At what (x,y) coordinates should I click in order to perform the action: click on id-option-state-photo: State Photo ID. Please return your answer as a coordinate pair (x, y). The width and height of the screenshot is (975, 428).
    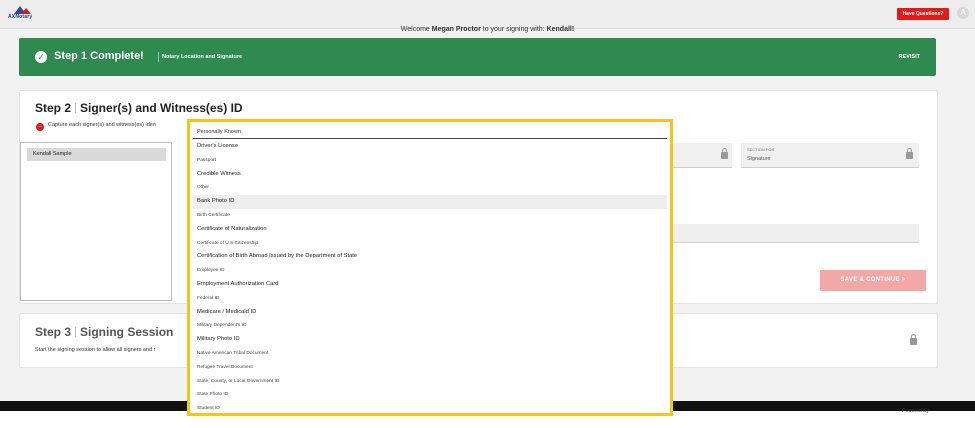
    Looking at the image, I should click on (430, 395).